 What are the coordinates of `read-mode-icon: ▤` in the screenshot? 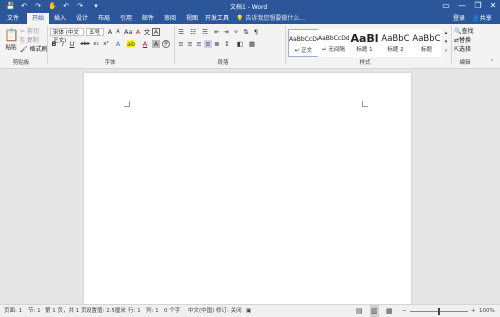 It's located at (359, 311).